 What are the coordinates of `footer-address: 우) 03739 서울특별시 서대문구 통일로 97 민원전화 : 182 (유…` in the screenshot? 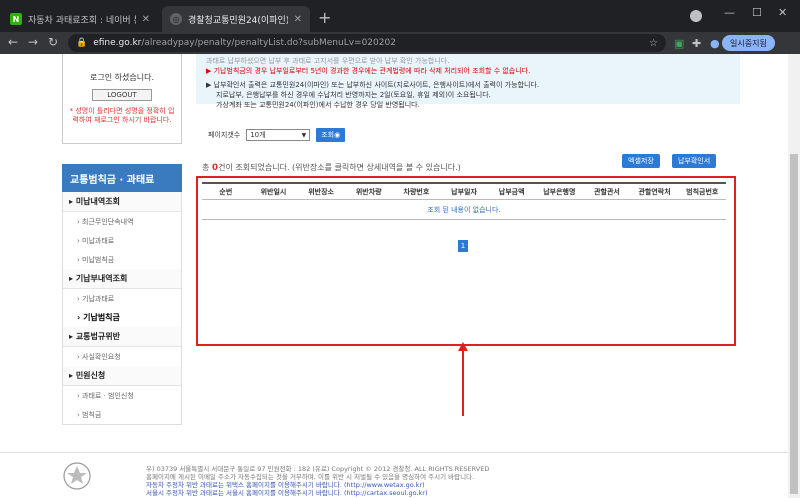 It's located at (318, 469).